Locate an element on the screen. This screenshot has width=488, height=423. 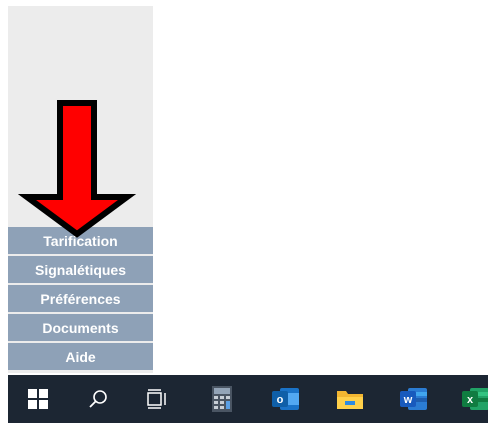
menu-item-aide: Aide is located at coordinates (80, 356).